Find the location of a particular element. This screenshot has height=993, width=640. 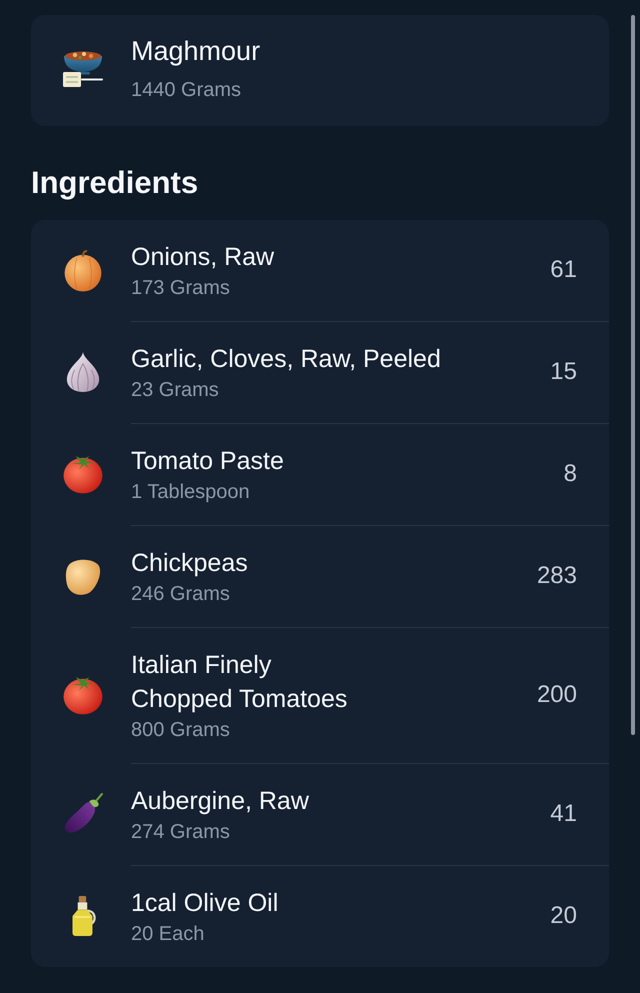

ingredient-amount: 274 Grams is located at coordinates (181, 832).